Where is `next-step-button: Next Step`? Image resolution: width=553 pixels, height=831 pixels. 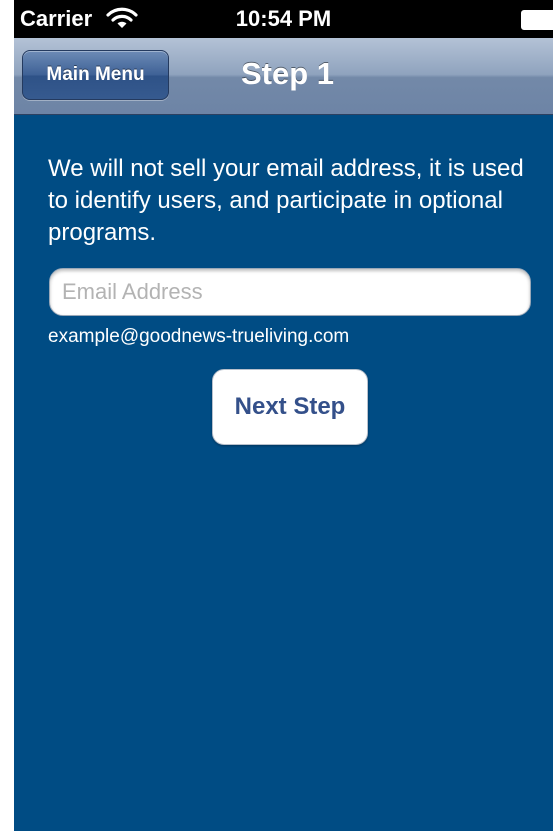
next-step-button: Next Step is located at coordinates (290, 407).